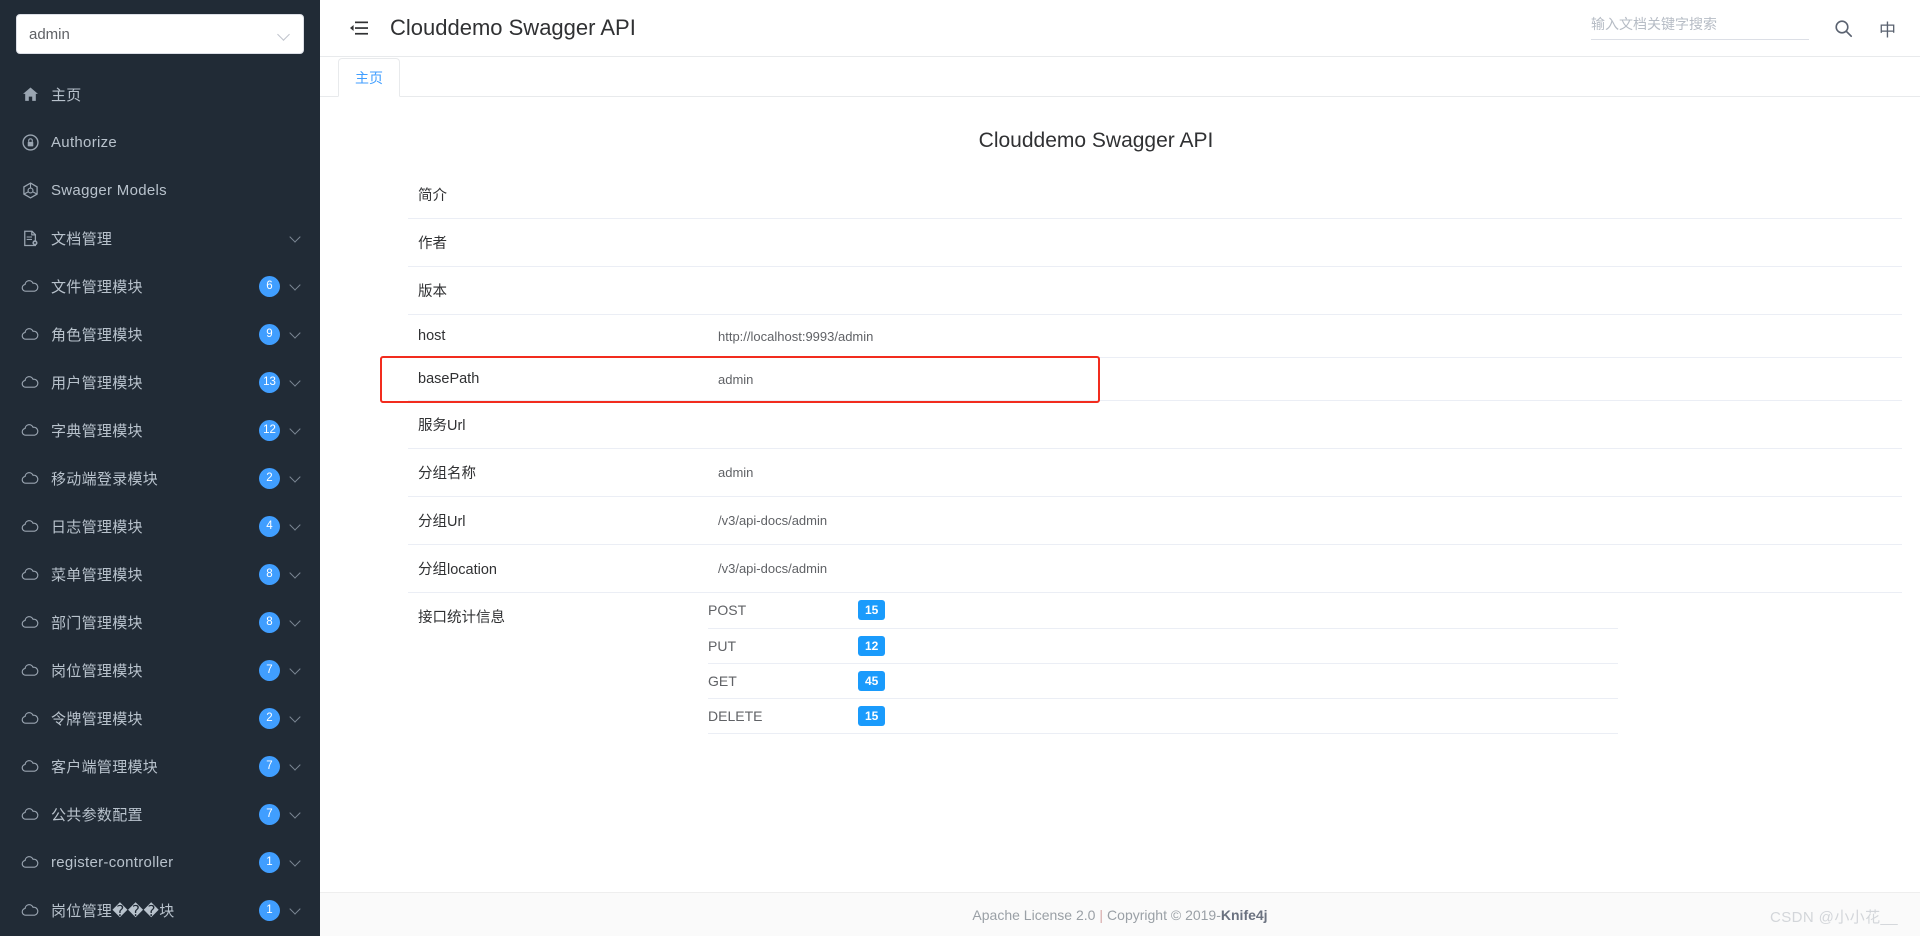  I want to click on sidebar-item-label: 部门管理模块, so click(97, 623).